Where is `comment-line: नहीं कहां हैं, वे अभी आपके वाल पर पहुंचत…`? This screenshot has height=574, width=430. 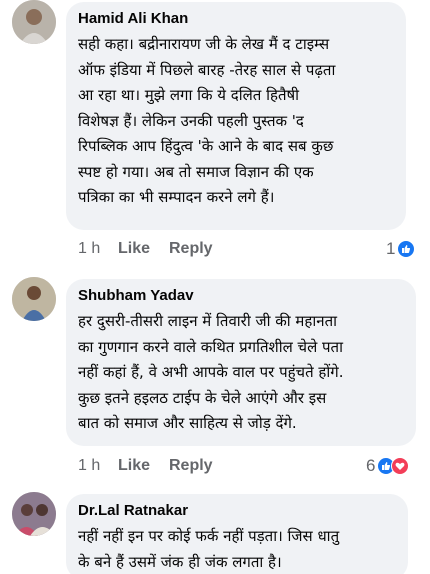
comment-line: नहीं कहां हैं, वे अभी आपके वाल पर पहुंचत… is located at coordinates (211, 372).